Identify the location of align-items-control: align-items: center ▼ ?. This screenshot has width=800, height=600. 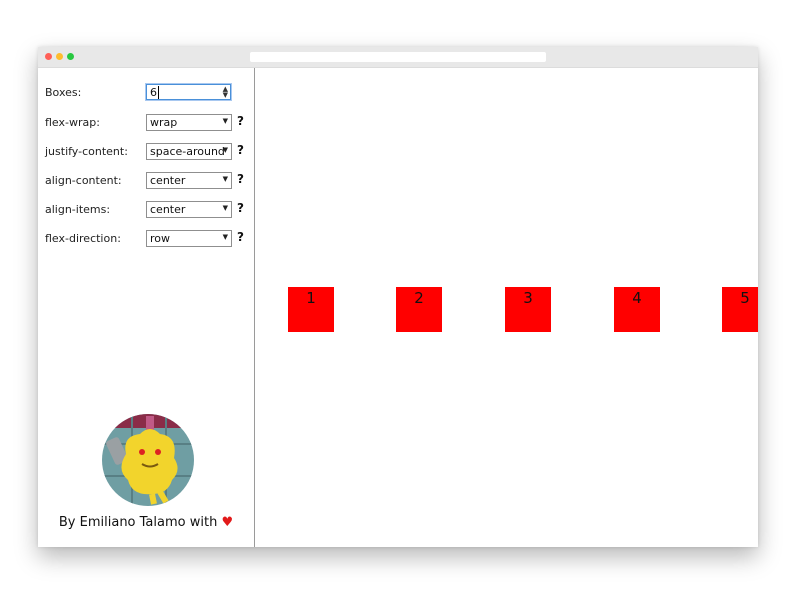
(147, 210).